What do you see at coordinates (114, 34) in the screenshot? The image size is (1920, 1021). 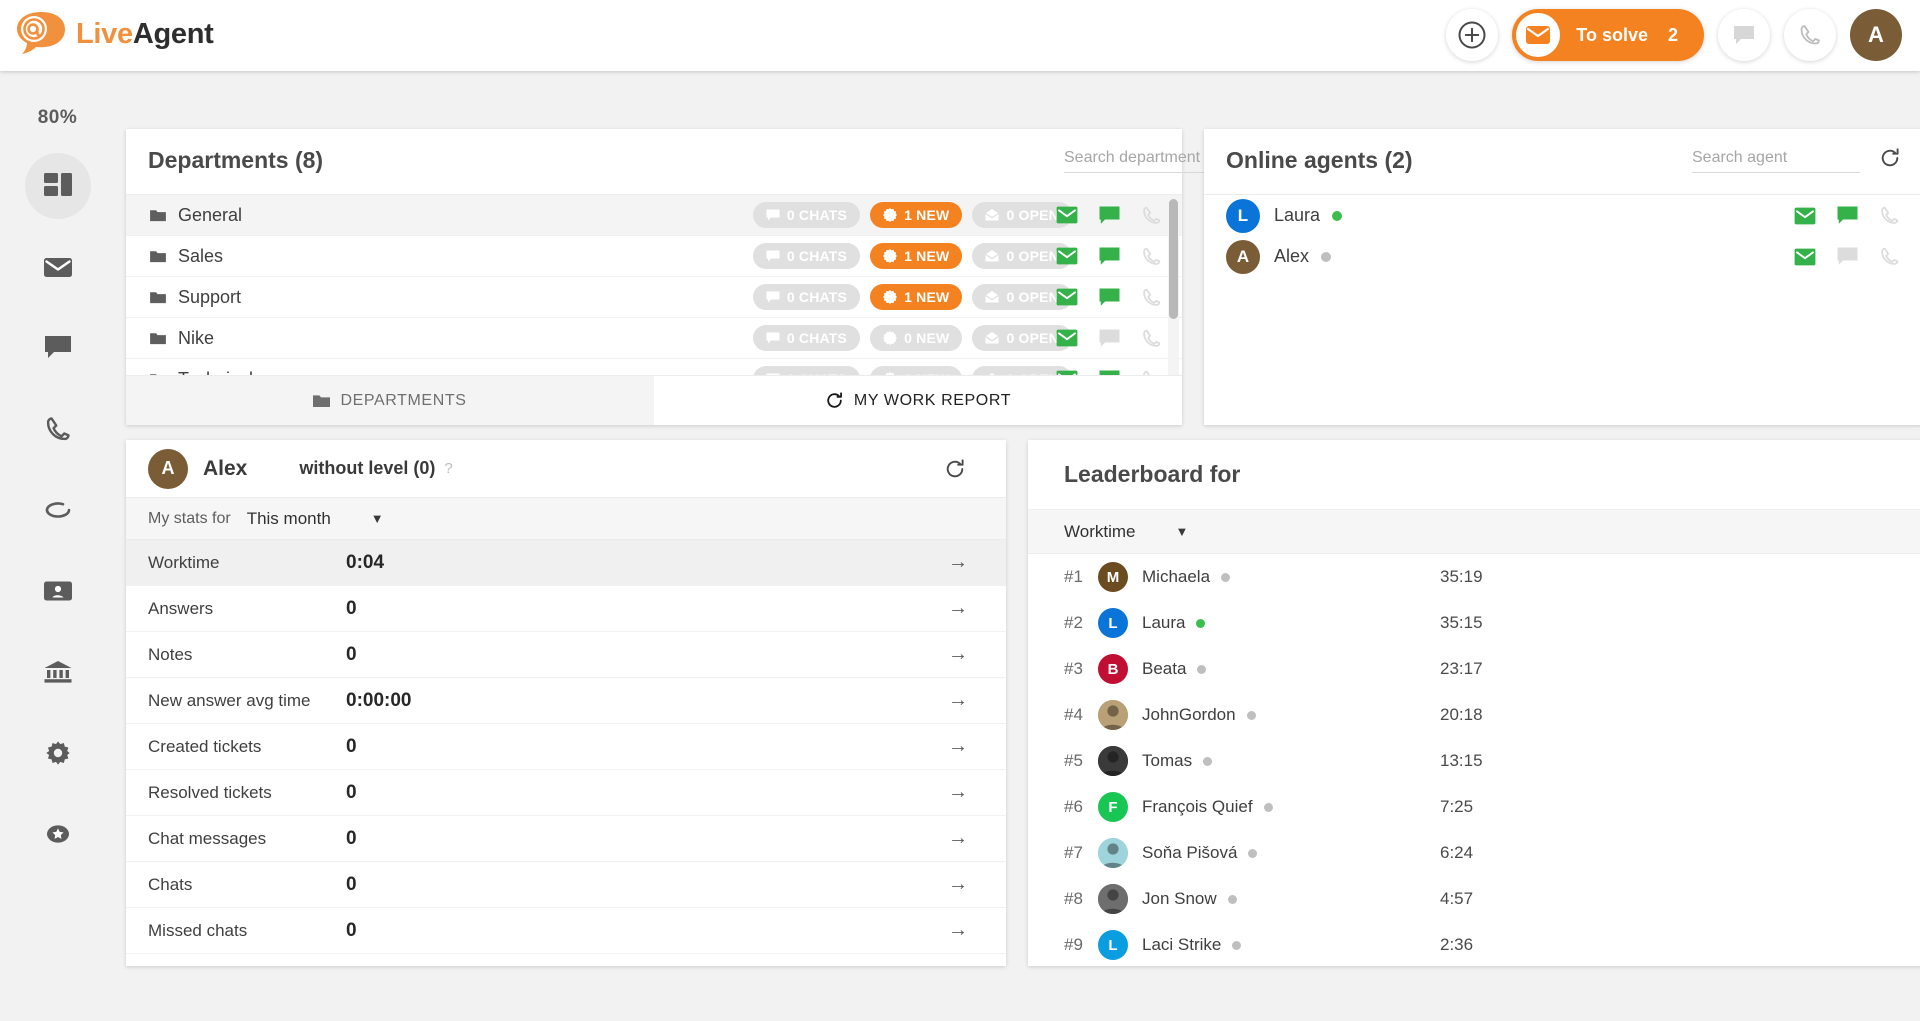 I see `app-logo: LiveAgent` at bounding box center [114, 34].